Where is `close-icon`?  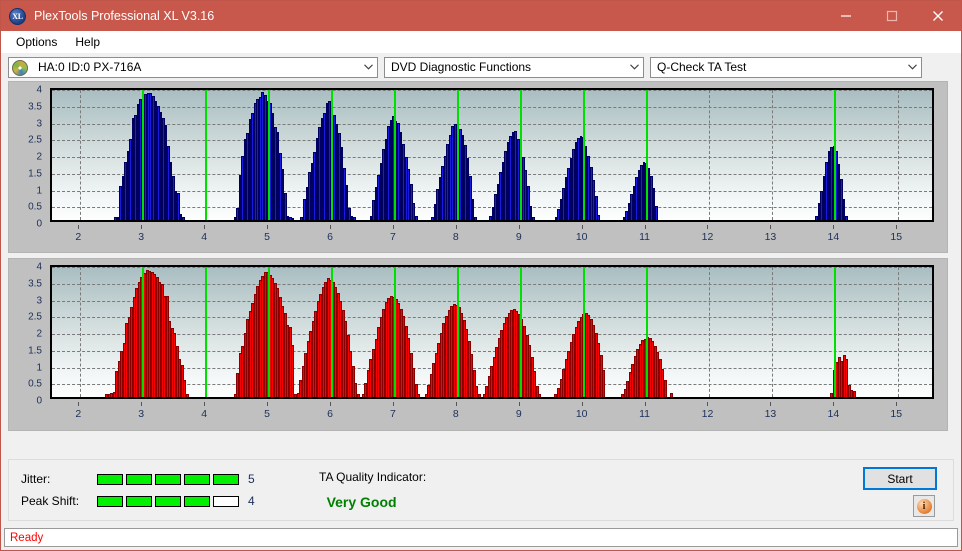 close-icon is located at coordinates (938, 16).